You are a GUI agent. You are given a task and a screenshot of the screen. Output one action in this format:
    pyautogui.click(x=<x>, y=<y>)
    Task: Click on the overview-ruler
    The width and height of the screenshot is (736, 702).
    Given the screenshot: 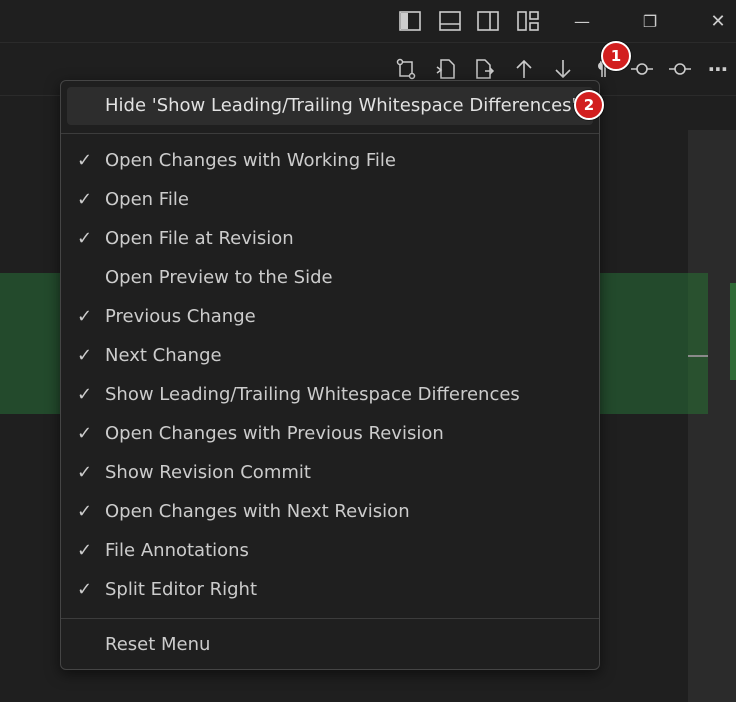 What is the action you would take?
    pyautogui.click(x=712, y=416)
    